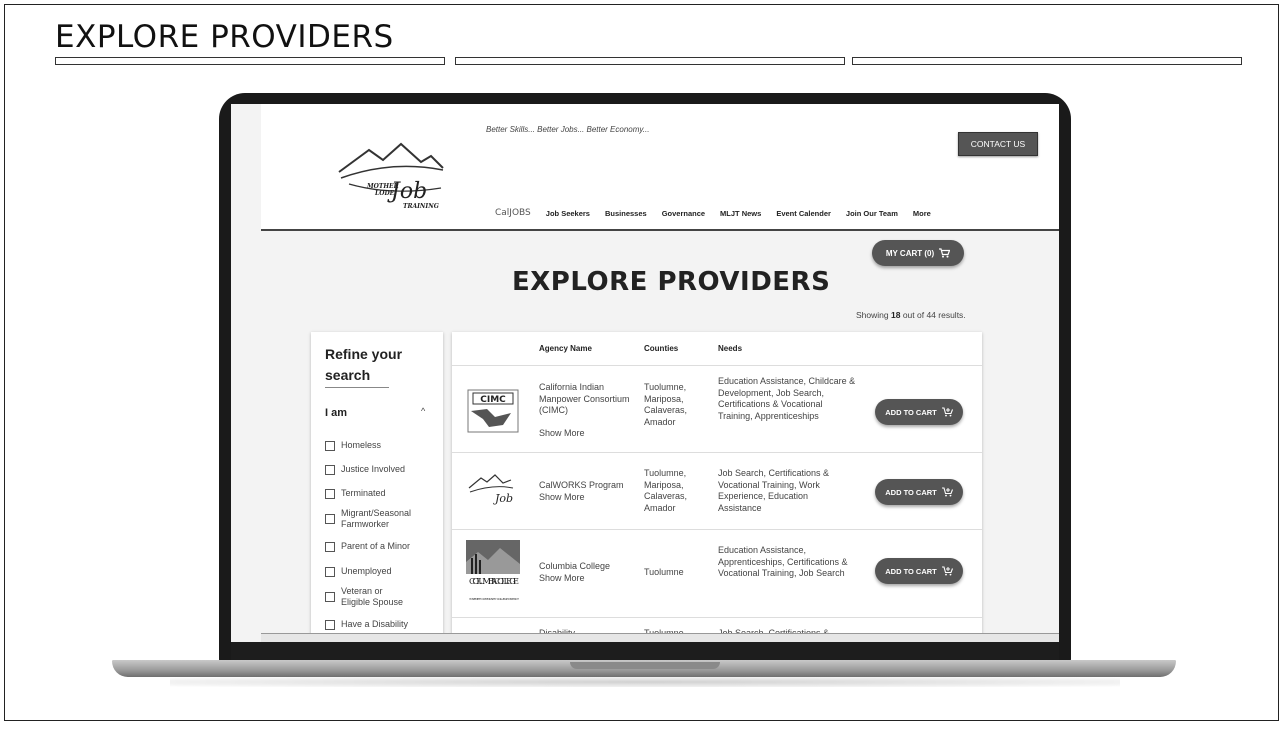 This screenshot has width=1283, height=729. Describe the element at coordinates (910, 253) in the screenshot. I see `cart-label: MY CART (0)` at that location.